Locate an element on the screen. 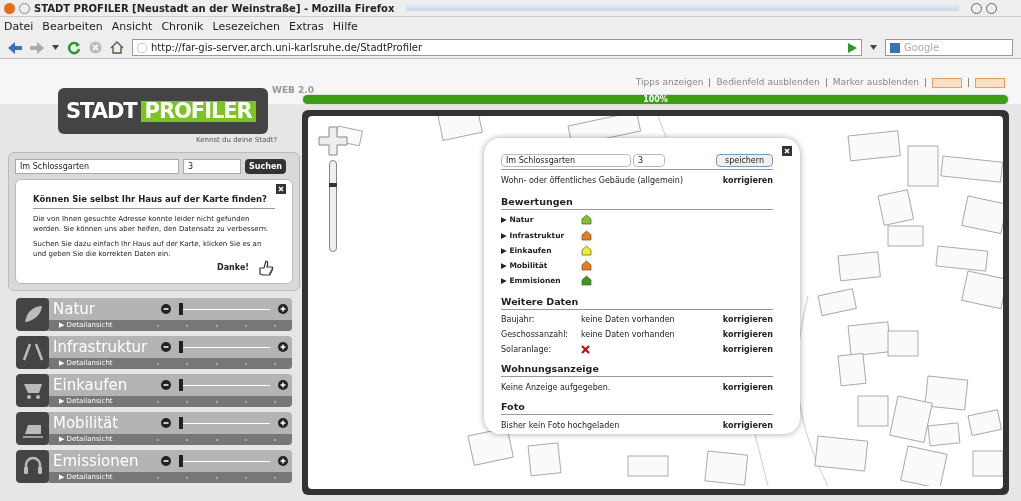  save-button: speichern is located at coordinates (744, 160).